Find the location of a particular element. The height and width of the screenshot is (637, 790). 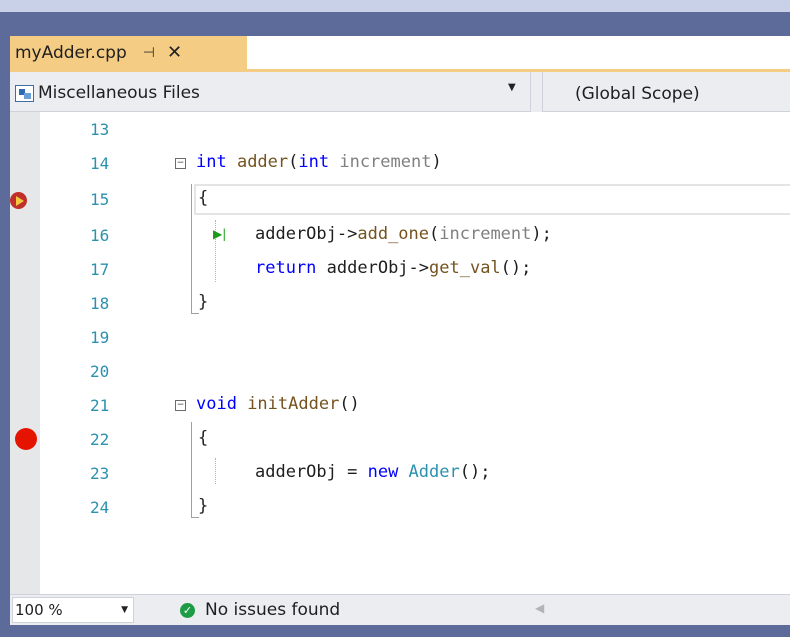

code-text: return adderObj->get_val(); is located at coordinates (393, 268).